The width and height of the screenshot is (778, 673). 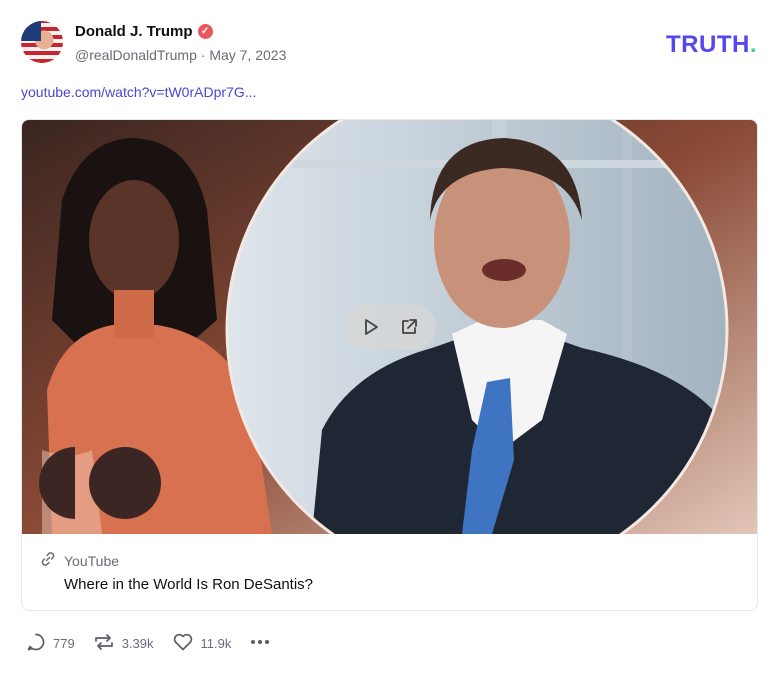 I want to click on reply-button: 779, so click(x=50, y=643).